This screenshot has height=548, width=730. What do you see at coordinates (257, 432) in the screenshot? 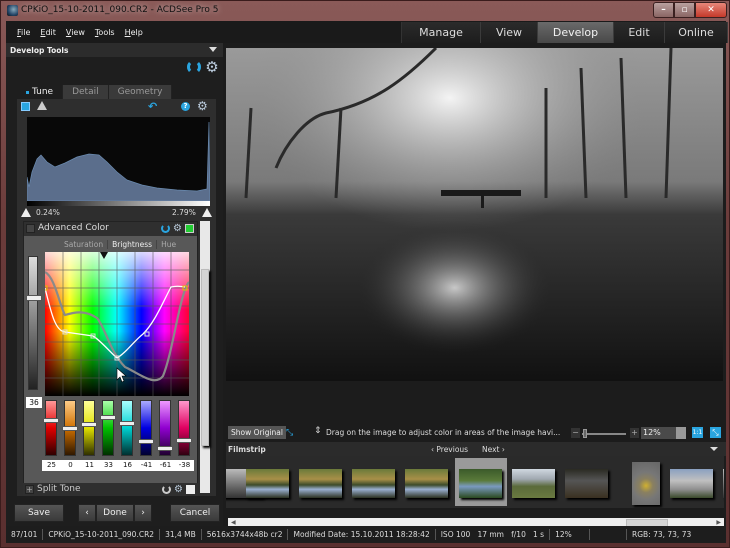
I see `show-original-button: Show Original` at bounding box center [257, 432].